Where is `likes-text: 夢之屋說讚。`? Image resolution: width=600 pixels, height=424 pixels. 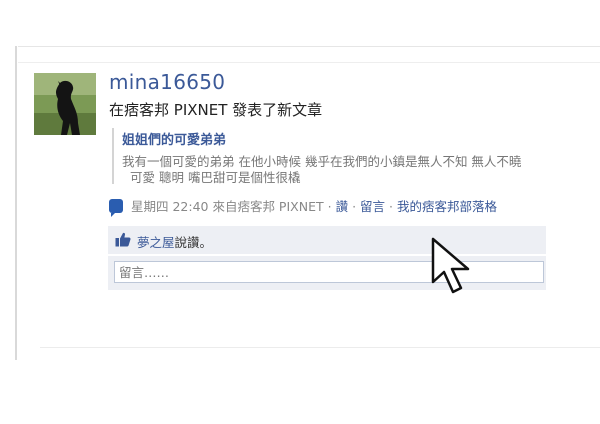 likes-text: 夢之屋說讚。 is located at coordinates (174, 241).